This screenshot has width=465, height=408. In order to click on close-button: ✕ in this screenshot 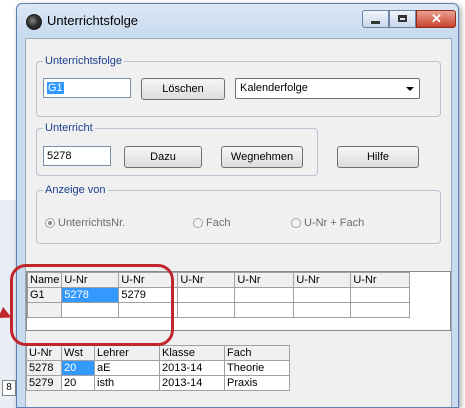, I will do `click(436, 19)`.